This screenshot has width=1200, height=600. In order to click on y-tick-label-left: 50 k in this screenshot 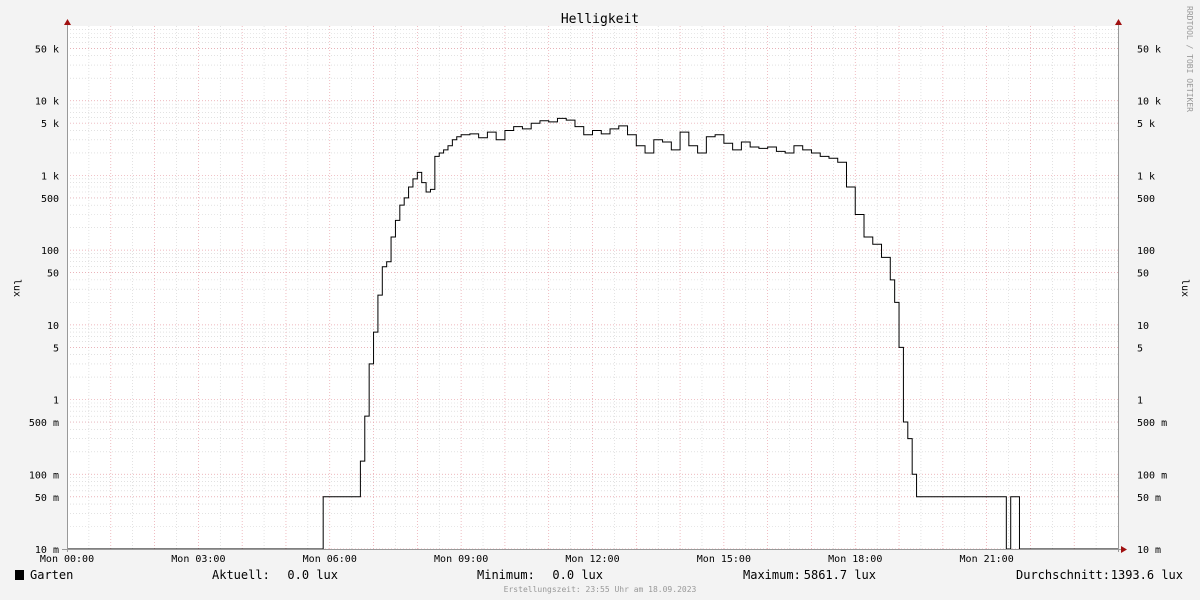, I will do `click(47, 49)`.